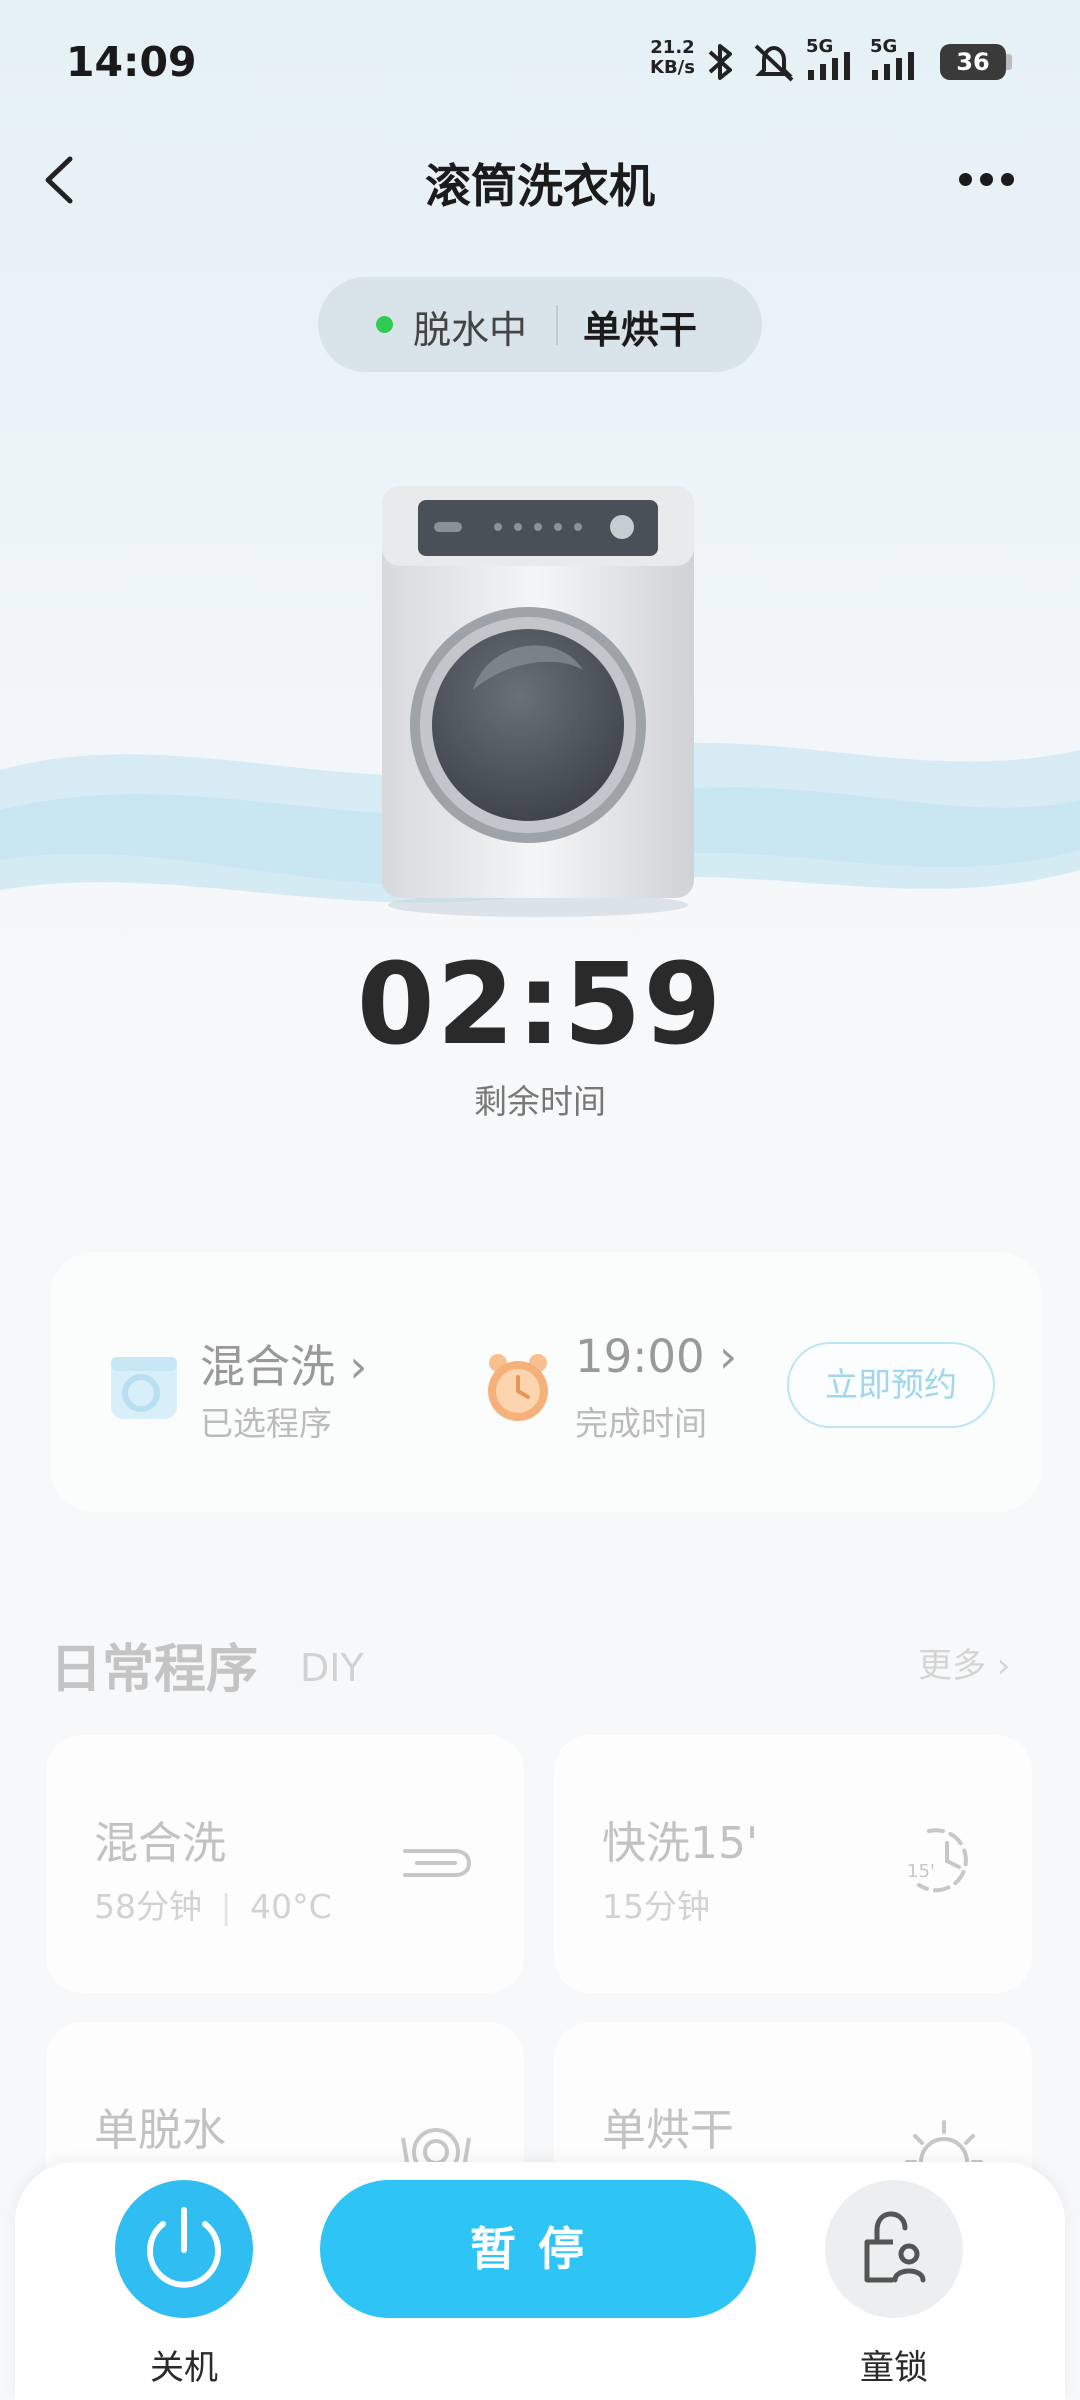 Image resolution: width=1080 pixels, height=2400 pixels. What do you see at coordinates (656, 1906) in the screenshot?
I see `tile-duration: 15分钟` at bounding box center [656, 1906].